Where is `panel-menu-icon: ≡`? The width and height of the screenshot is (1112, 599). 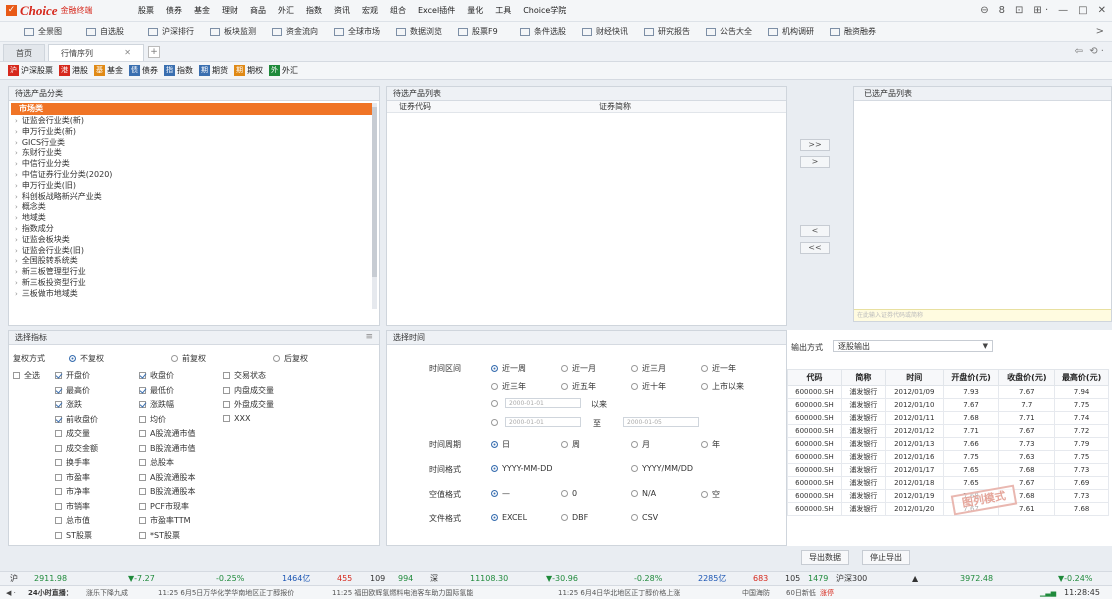 panel-menu-icon: ≡ is located at coordinates (369, 337).